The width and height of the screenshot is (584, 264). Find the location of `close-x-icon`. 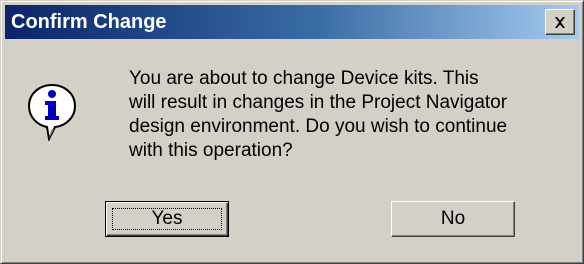

close-x-icon is located at coordinates (560, 22).